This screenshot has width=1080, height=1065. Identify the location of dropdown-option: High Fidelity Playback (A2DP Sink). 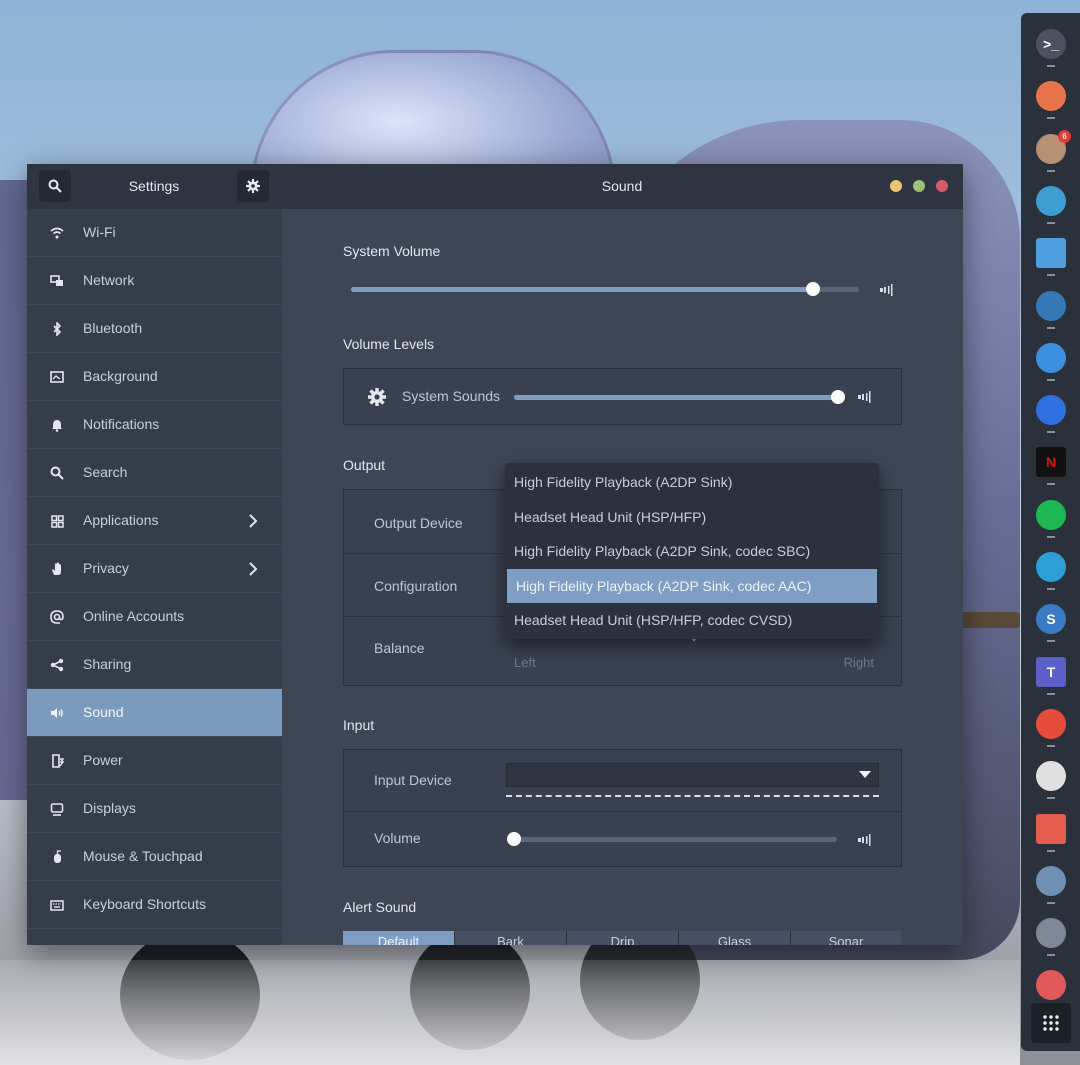
(692, 482).